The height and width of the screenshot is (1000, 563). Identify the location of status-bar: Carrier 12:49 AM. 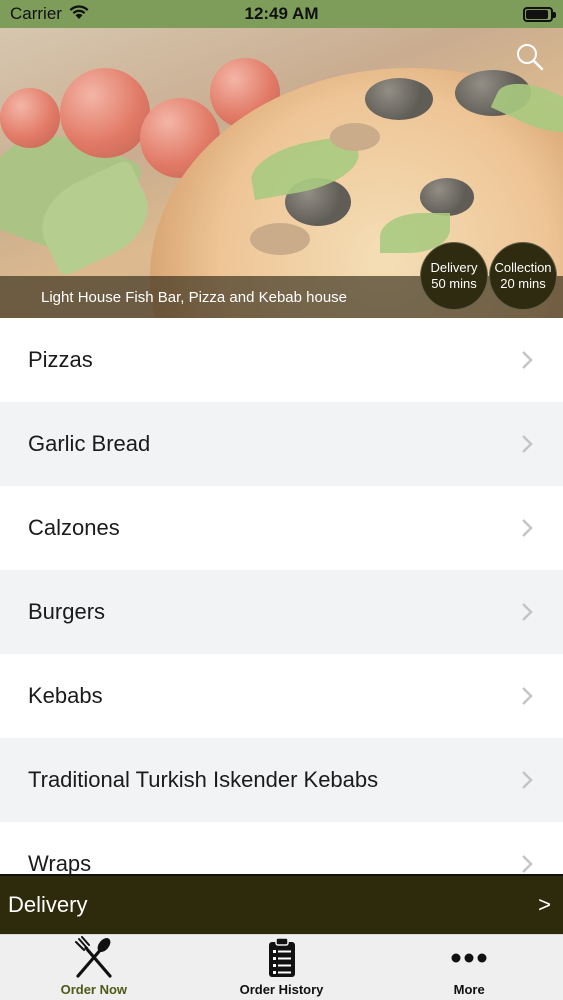
(281, 14).